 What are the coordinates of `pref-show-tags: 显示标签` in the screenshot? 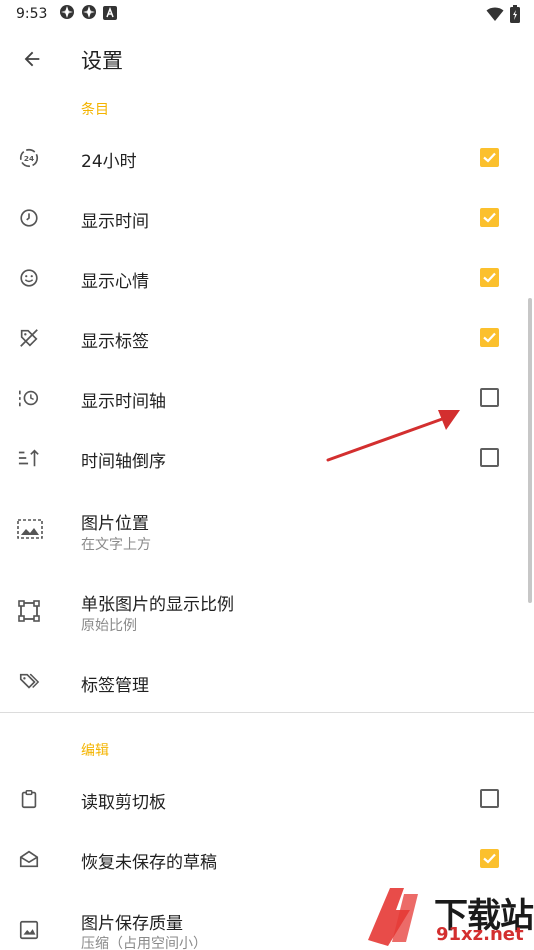 It's located at (267, 338).